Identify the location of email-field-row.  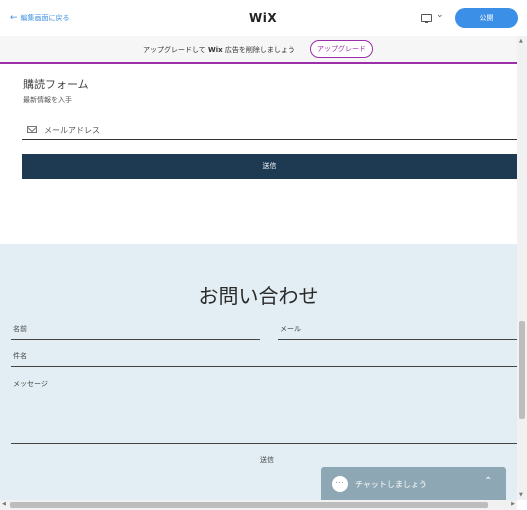
(269, 130).